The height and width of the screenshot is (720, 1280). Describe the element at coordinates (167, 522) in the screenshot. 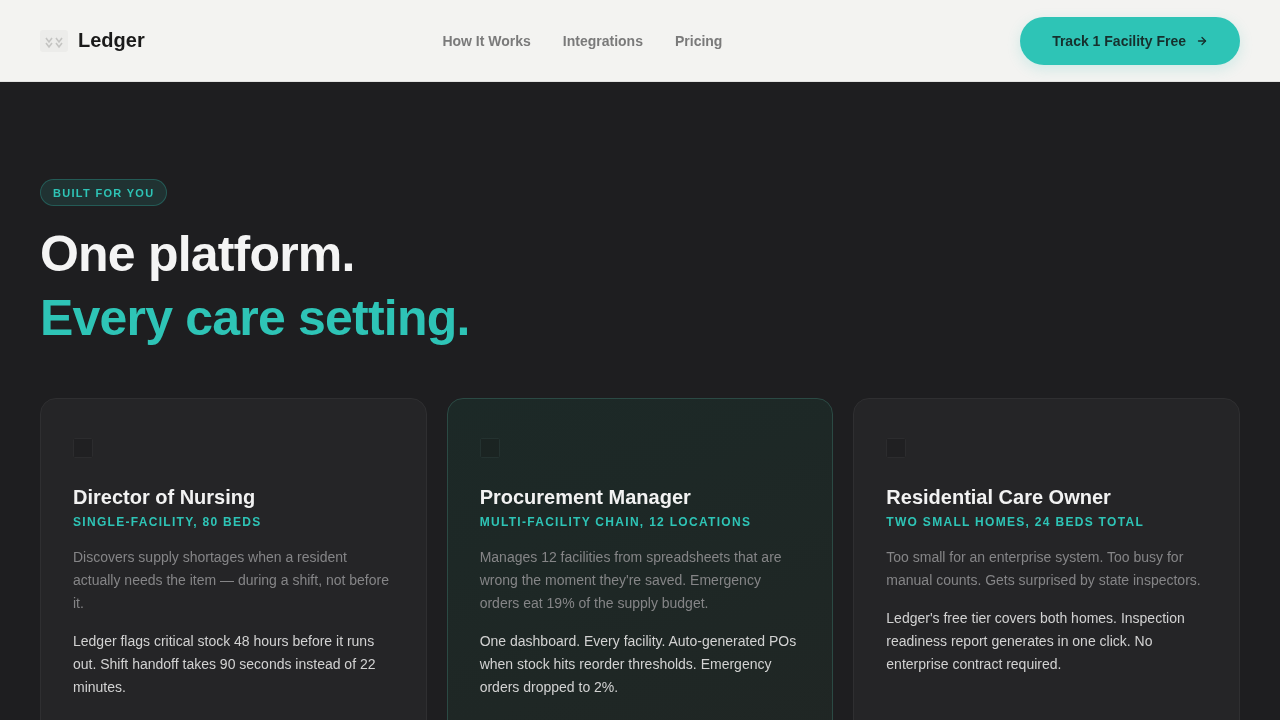

I see `card-subtitle: SINGLE-FACILITY, 80 BEDS` at that location.